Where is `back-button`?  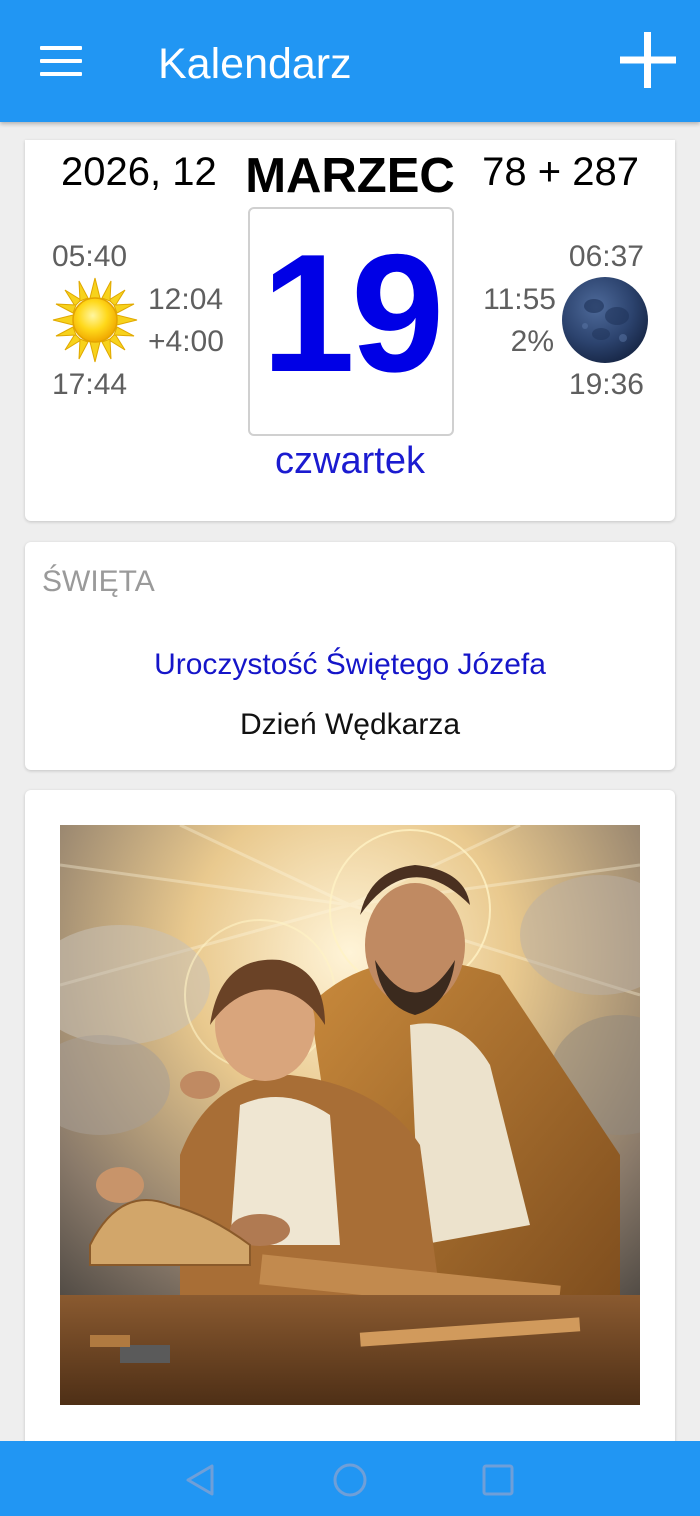 back-button is located at coordinates (200, 1480).